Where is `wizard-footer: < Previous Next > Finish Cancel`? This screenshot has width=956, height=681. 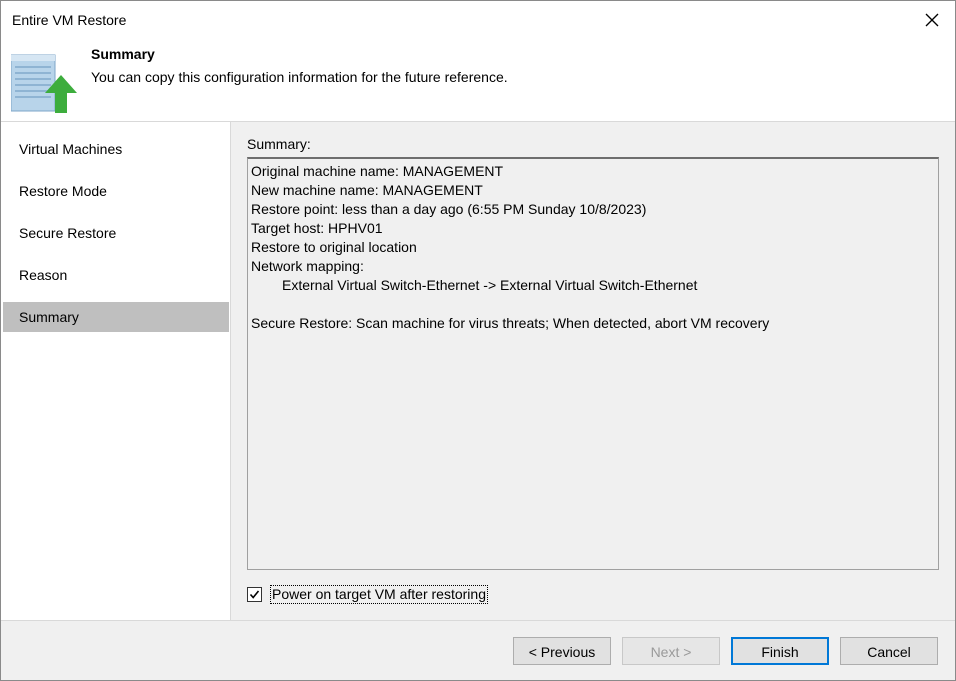 wizard-footer: < Previous Next > Finish Cancel is located at coordinates (478, 650).